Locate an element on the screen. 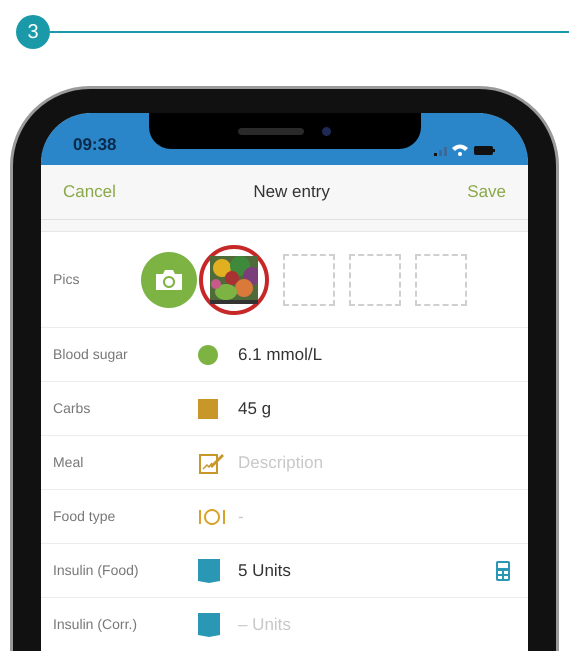  step-number-badge: 3 is located at coordinates (33, 31).